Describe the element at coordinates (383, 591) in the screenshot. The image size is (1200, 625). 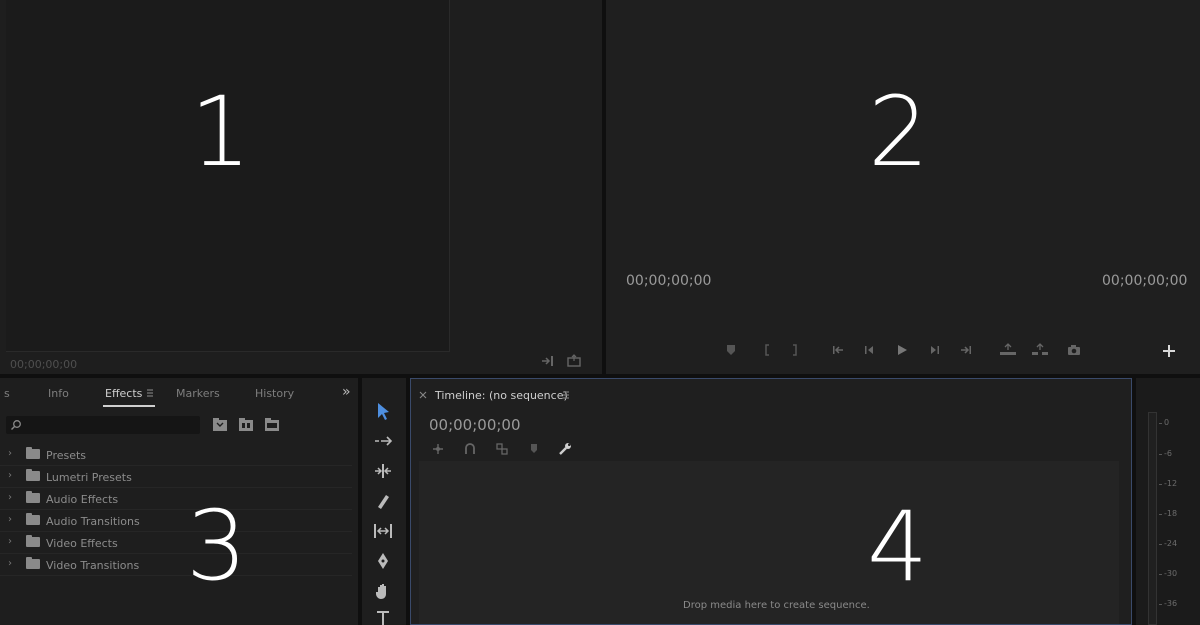
I see `hand-tool-icon` at that location.